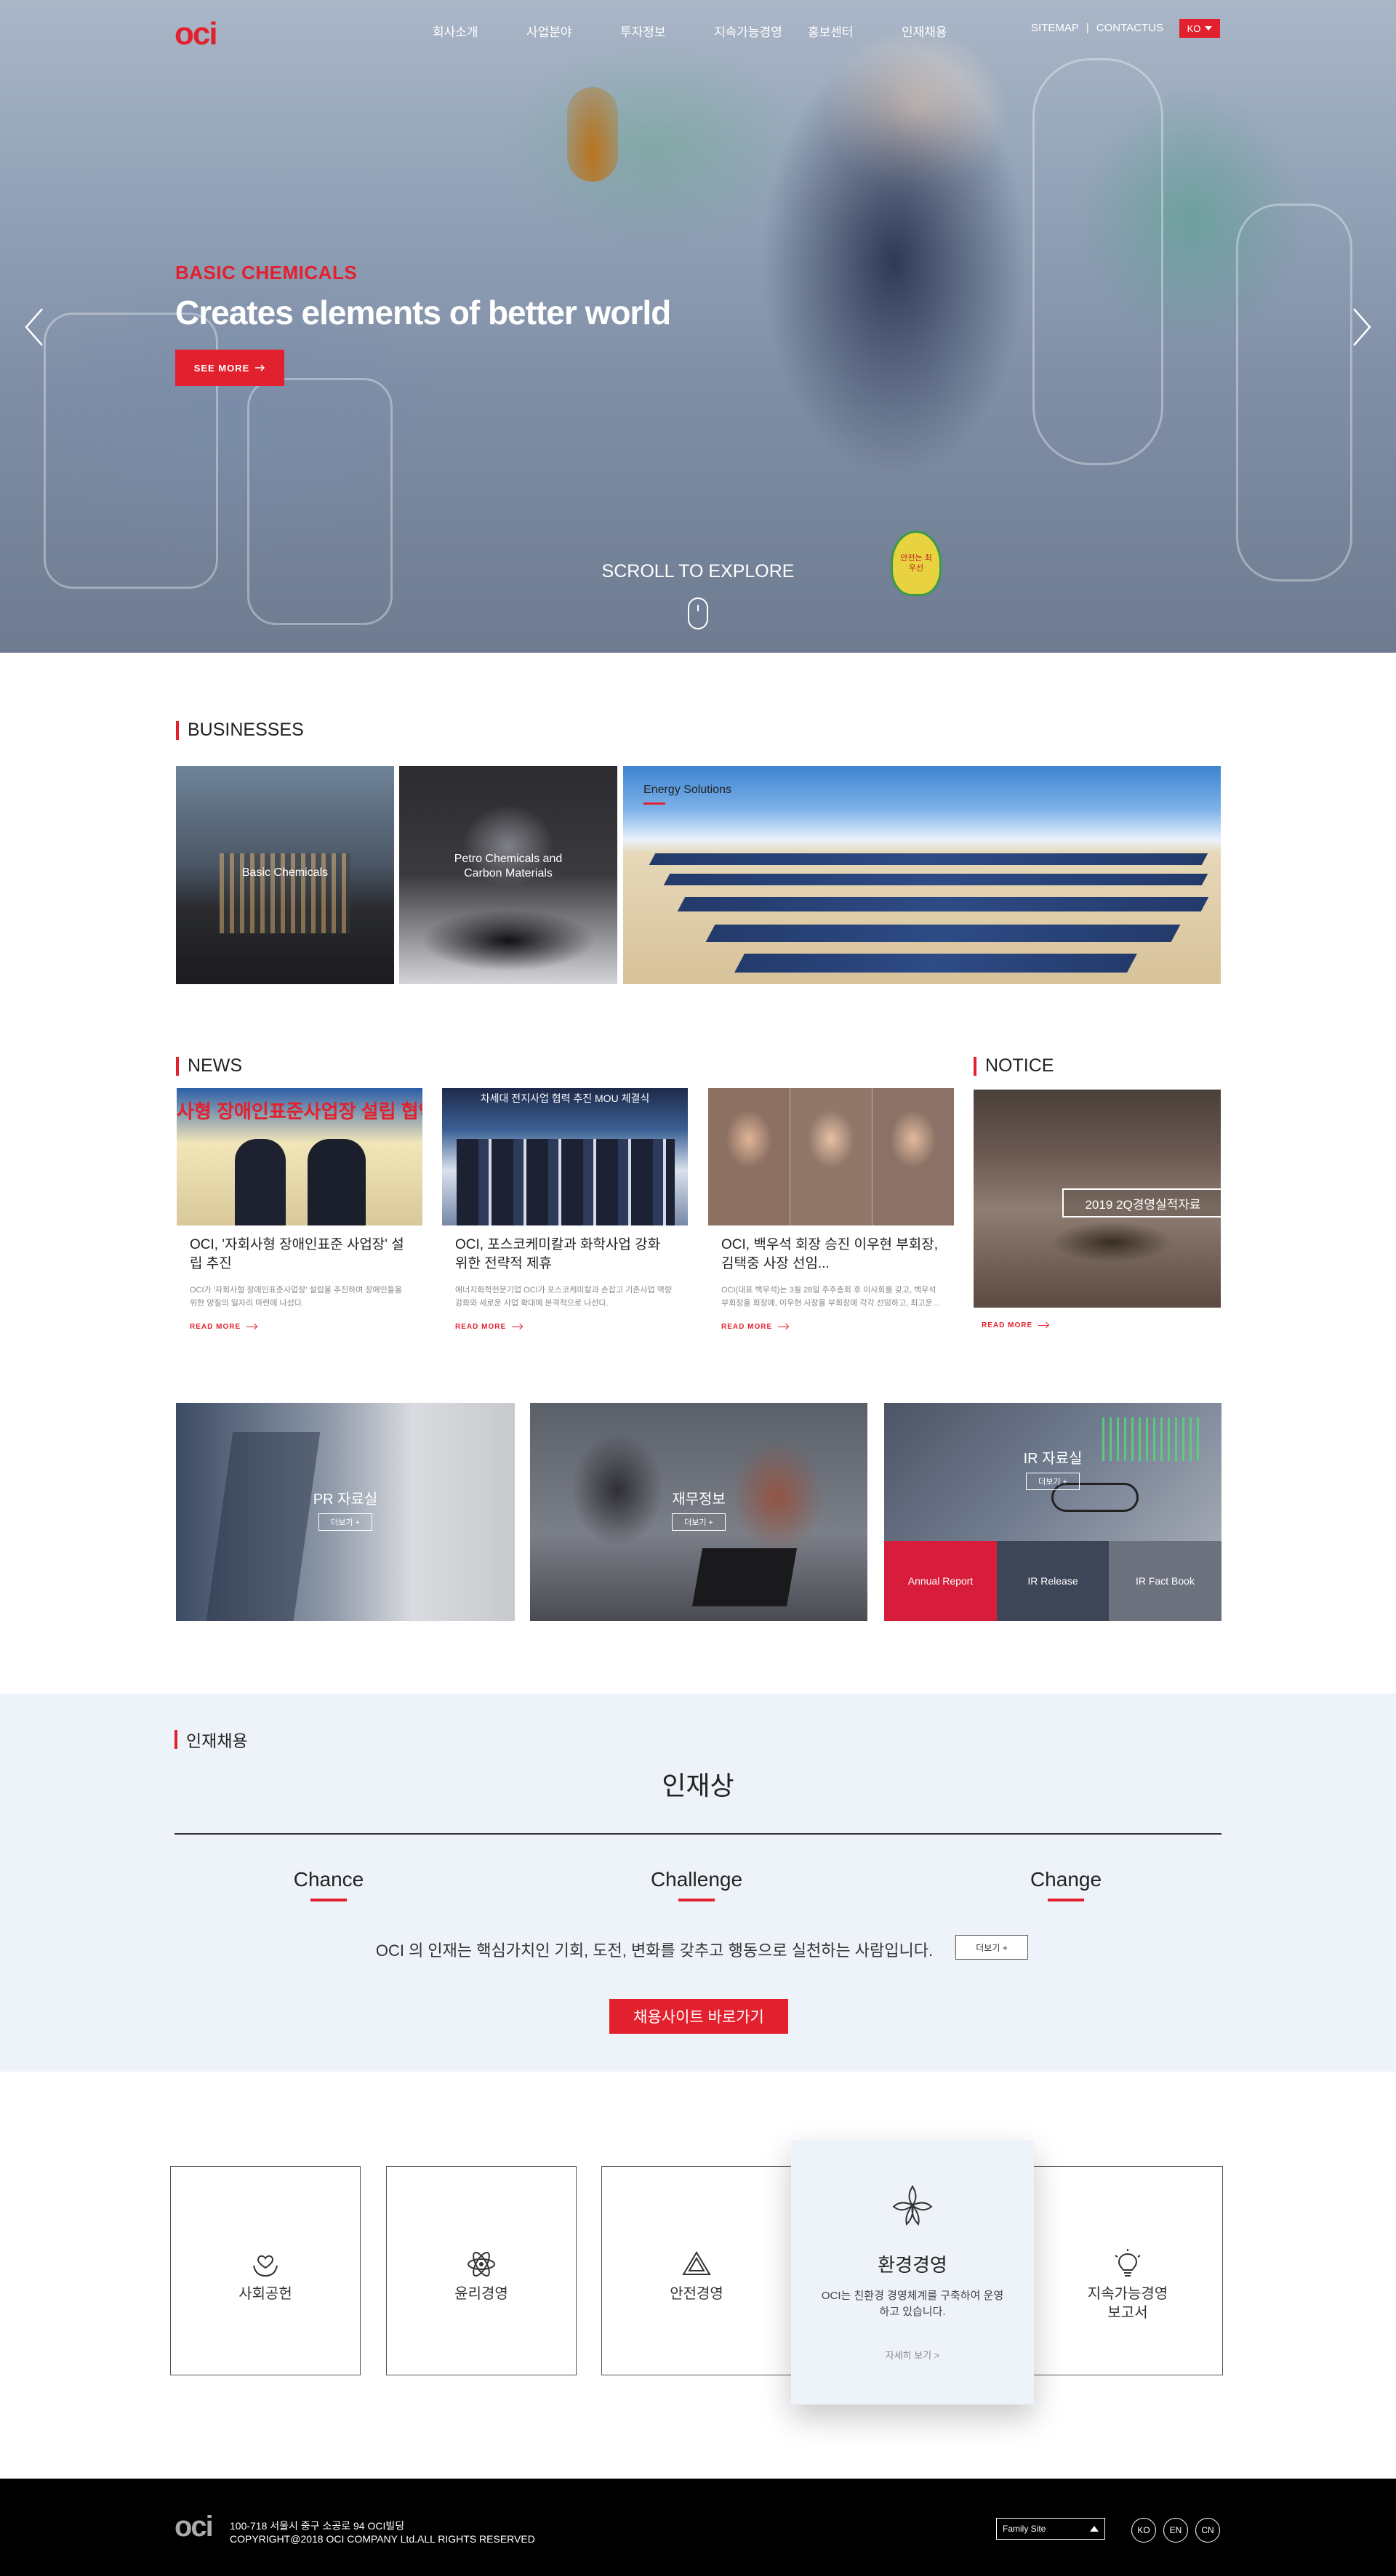 Image resolution: width=1396 pixels, height=2576 pixels. I want to click on value-label: Chance, so click(328, 1879).